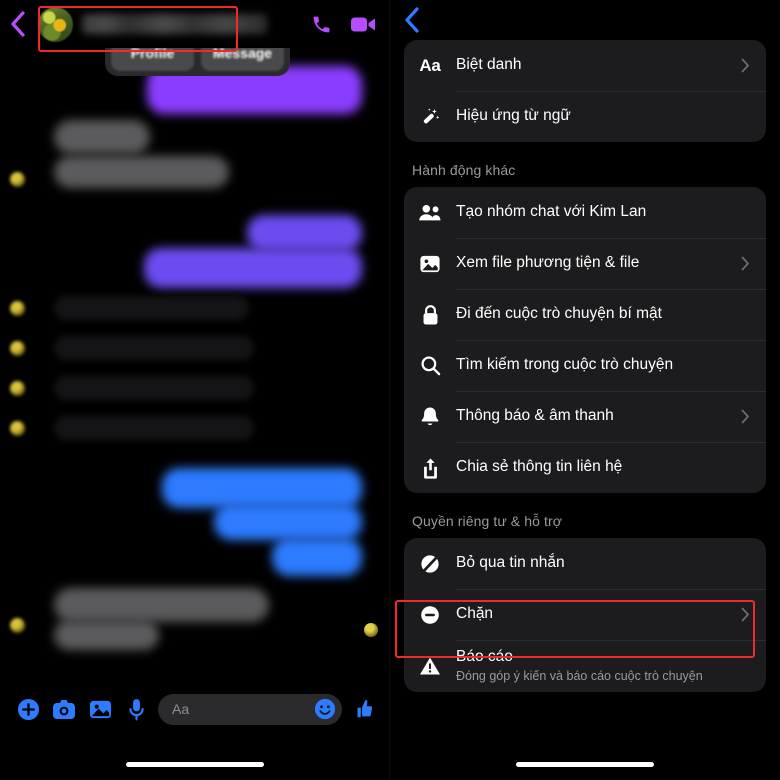 The width and height of the screenshot is (780, 780). What do you see at coordinates (181, 709) in the screenshot?
I see `message-input-placeholder: Aa` at bounding box center [181, 709].